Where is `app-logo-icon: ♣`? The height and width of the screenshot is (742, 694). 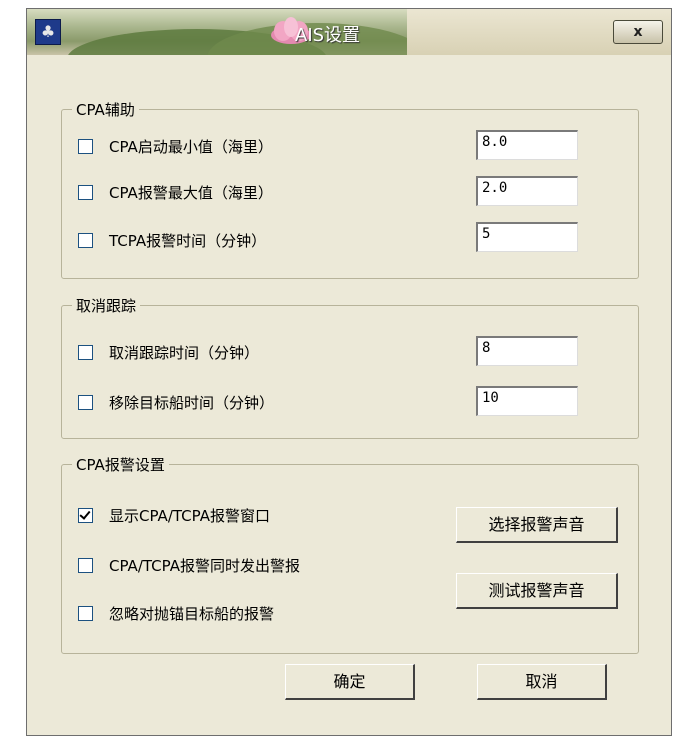 app-logo-icon: ♣ is located at coordinates (48, 32).